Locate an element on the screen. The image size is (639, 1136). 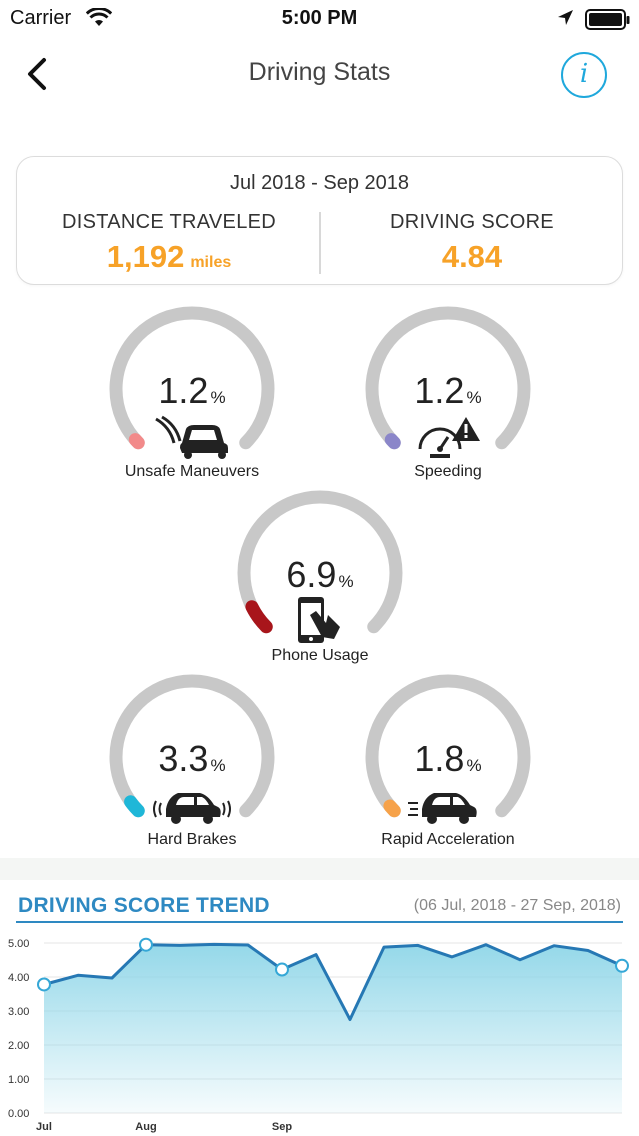
x-tick-label: Sep is located at coordinates (282, 1127).